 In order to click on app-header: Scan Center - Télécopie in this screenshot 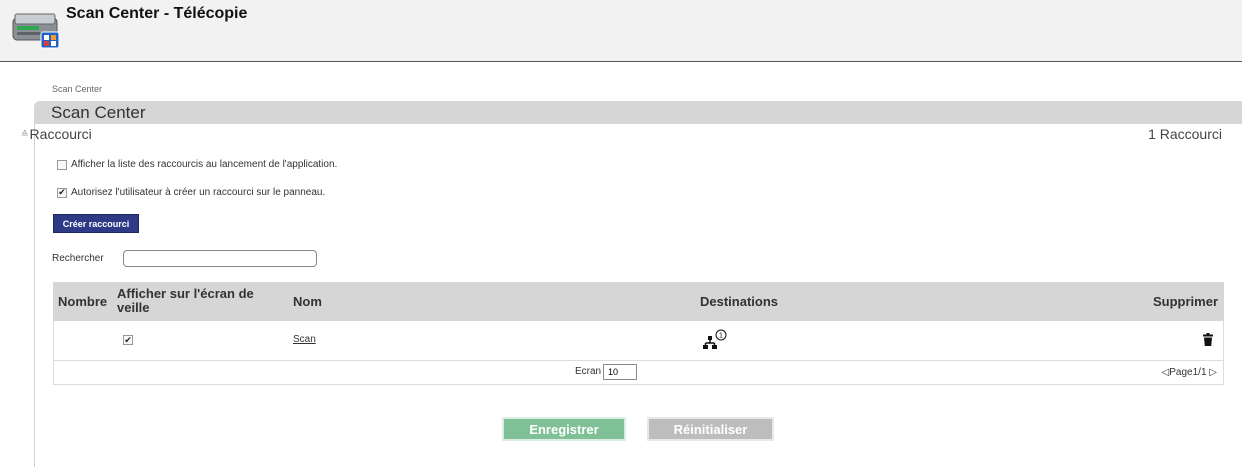, I will do `click(621, 31)`.